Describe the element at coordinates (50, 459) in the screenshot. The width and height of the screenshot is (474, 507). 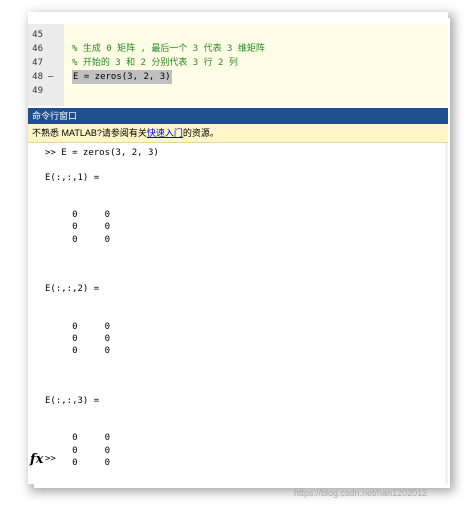
I see `command-prompt: >>` at that location.